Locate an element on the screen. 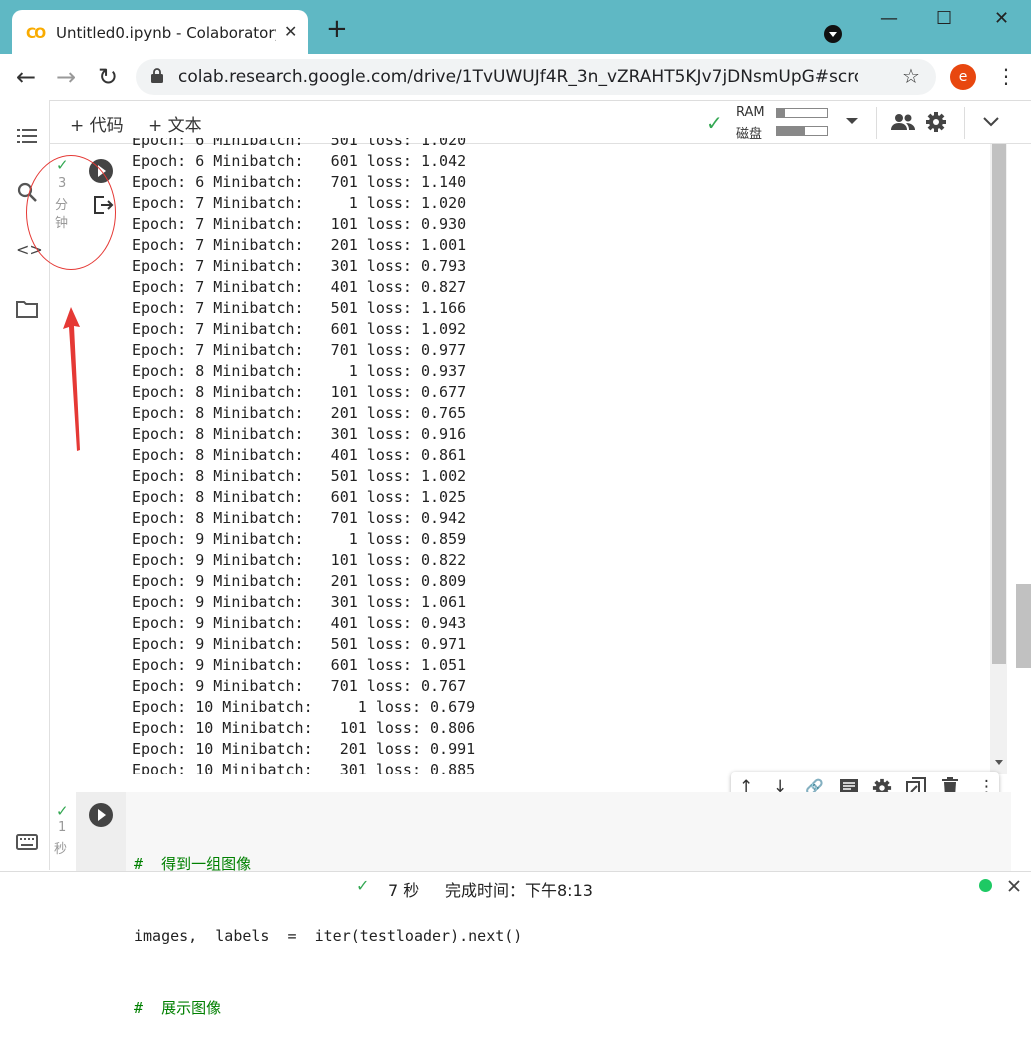 The image size is (1031, 1044). output-line: Epoch: 8 Minibatch: 201 loss: 0.765 is located at coordinates (299, 413).